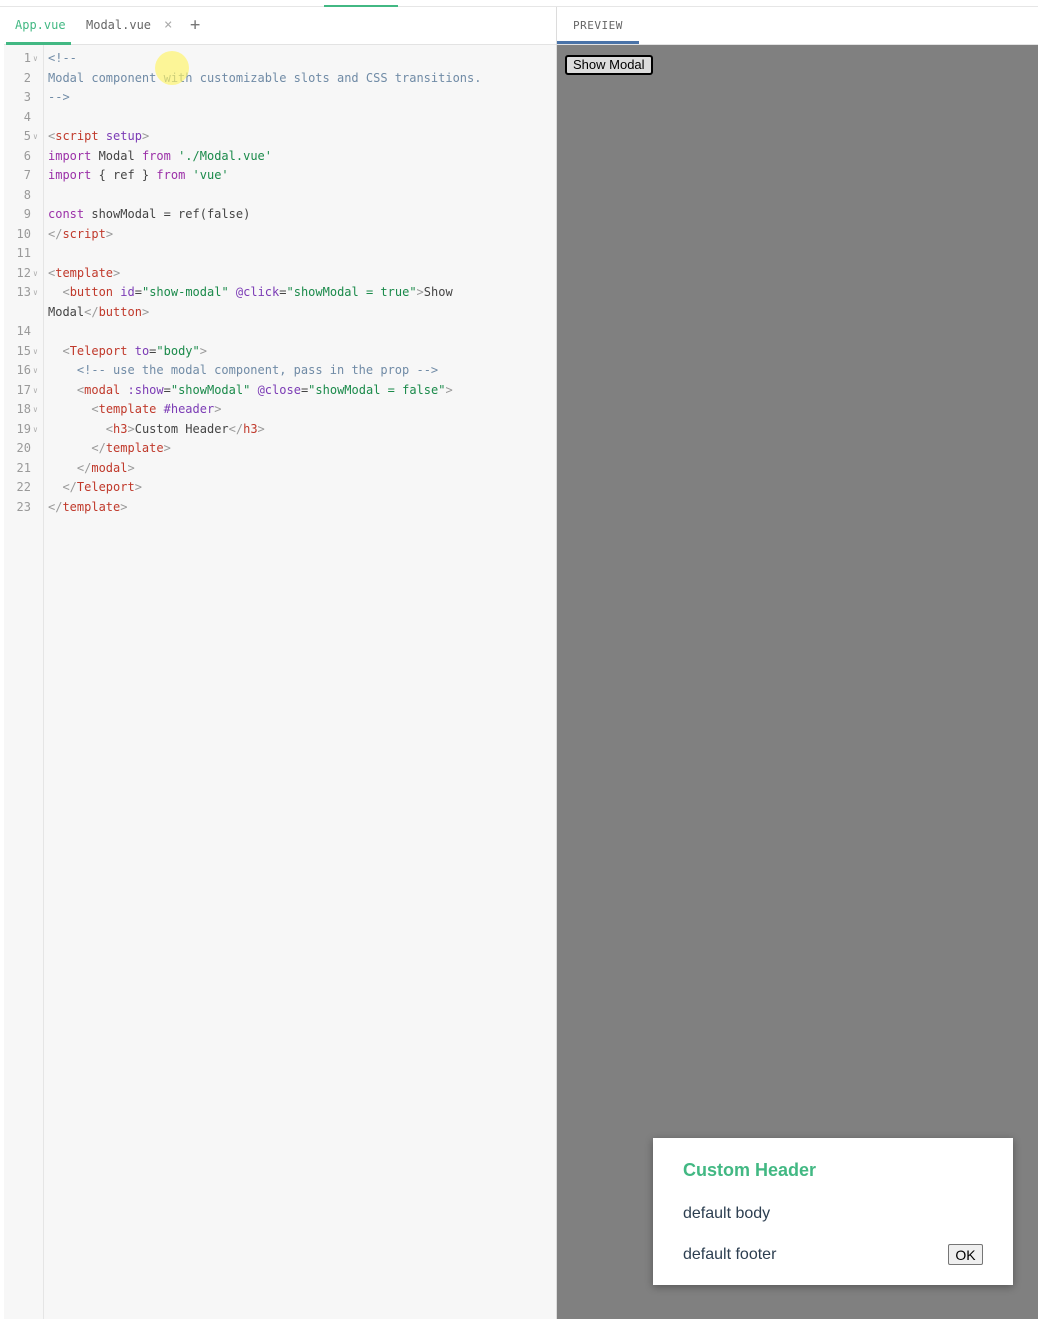 This screenshot has width=1038, height=1319. I want to click on code-line: 12 ∨ <template>, so click(280, 274).